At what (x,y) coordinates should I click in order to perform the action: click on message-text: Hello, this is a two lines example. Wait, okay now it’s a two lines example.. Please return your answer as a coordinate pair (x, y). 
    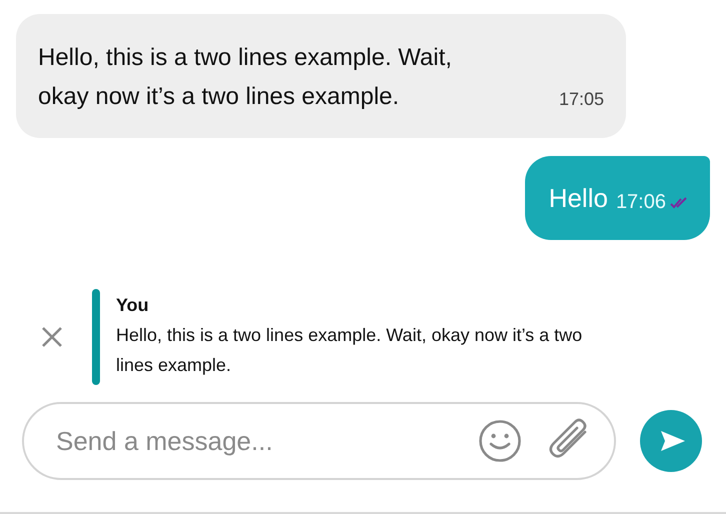
    Looking at the image, I should click on (245, 77).